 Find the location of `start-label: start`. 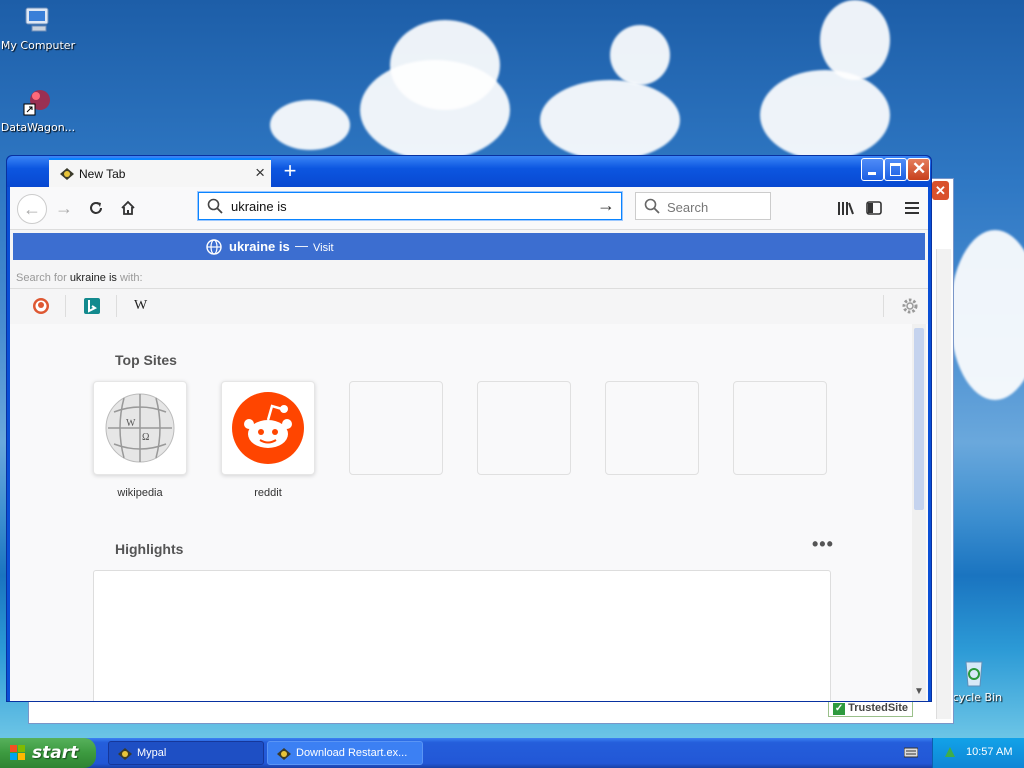

start-label: start is located at coordinates (55, 753).